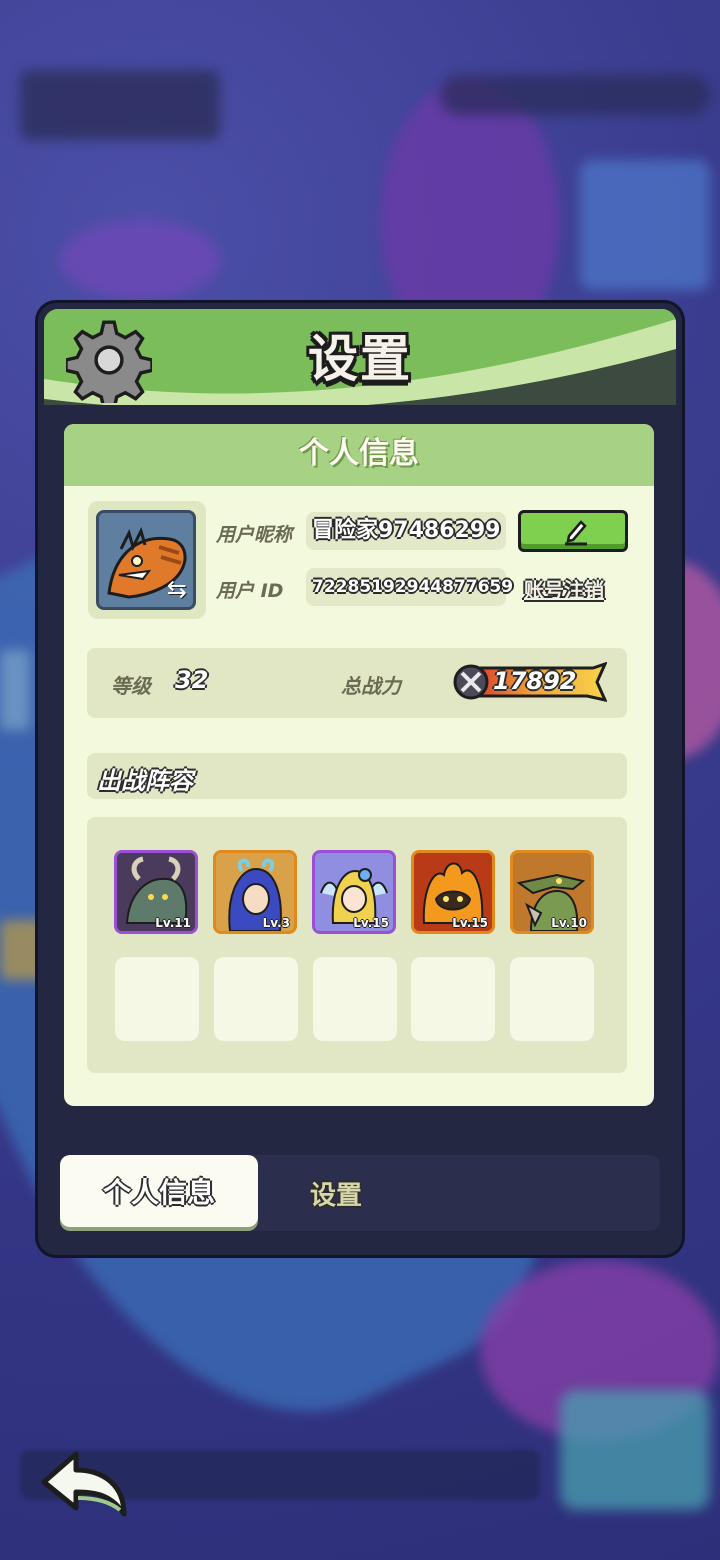  Describe the element at coordinates (145, 781) in the screenshot. I see `lineup-title: 出战阵容` at that location.